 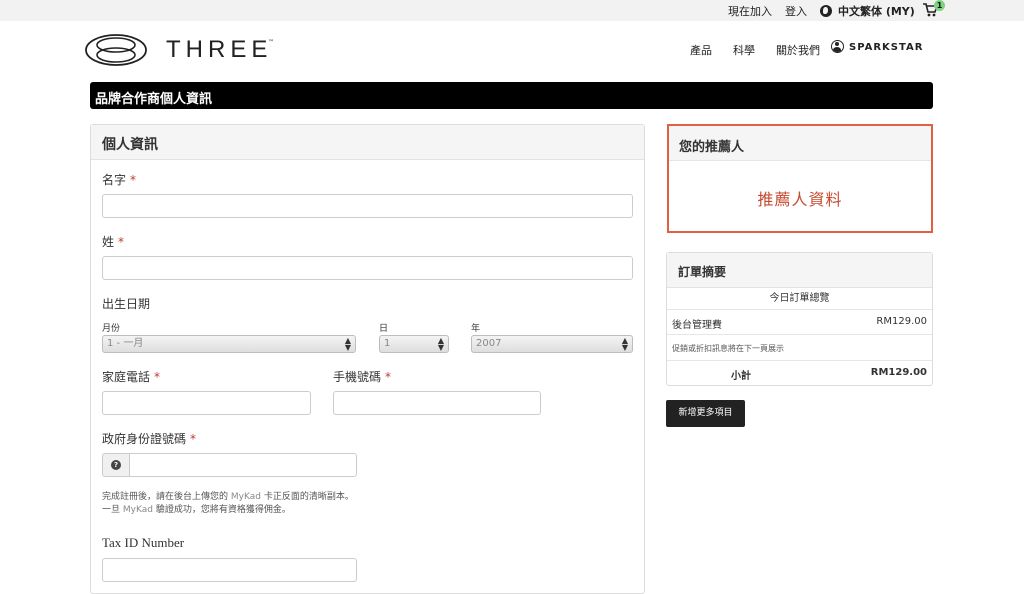 What do you see at coordinates (126, 304) in the screenshot?
I see `dob-label: 出生日期` at bounding box center [126, 304].